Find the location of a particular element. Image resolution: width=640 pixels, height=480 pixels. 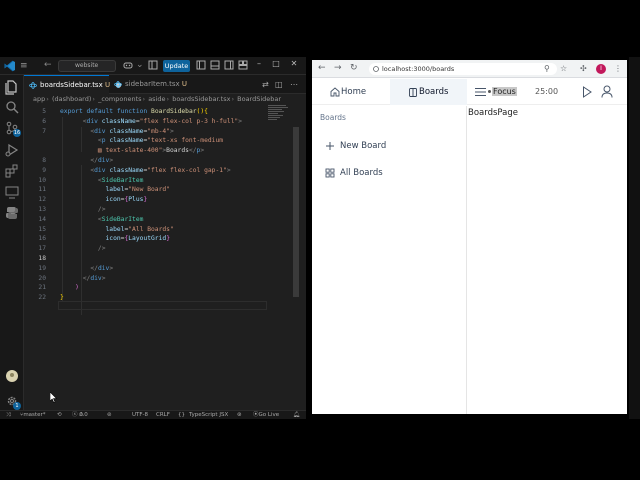

nav-home-label: Home is located at coordinates (354, 92).